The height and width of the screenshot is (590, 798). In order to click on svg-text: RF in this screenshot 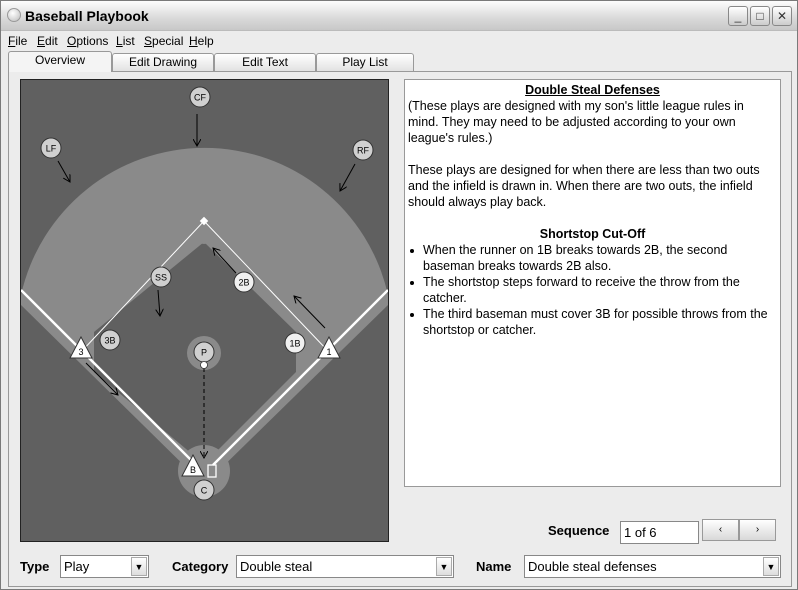, I will do `click(363, 151)`.